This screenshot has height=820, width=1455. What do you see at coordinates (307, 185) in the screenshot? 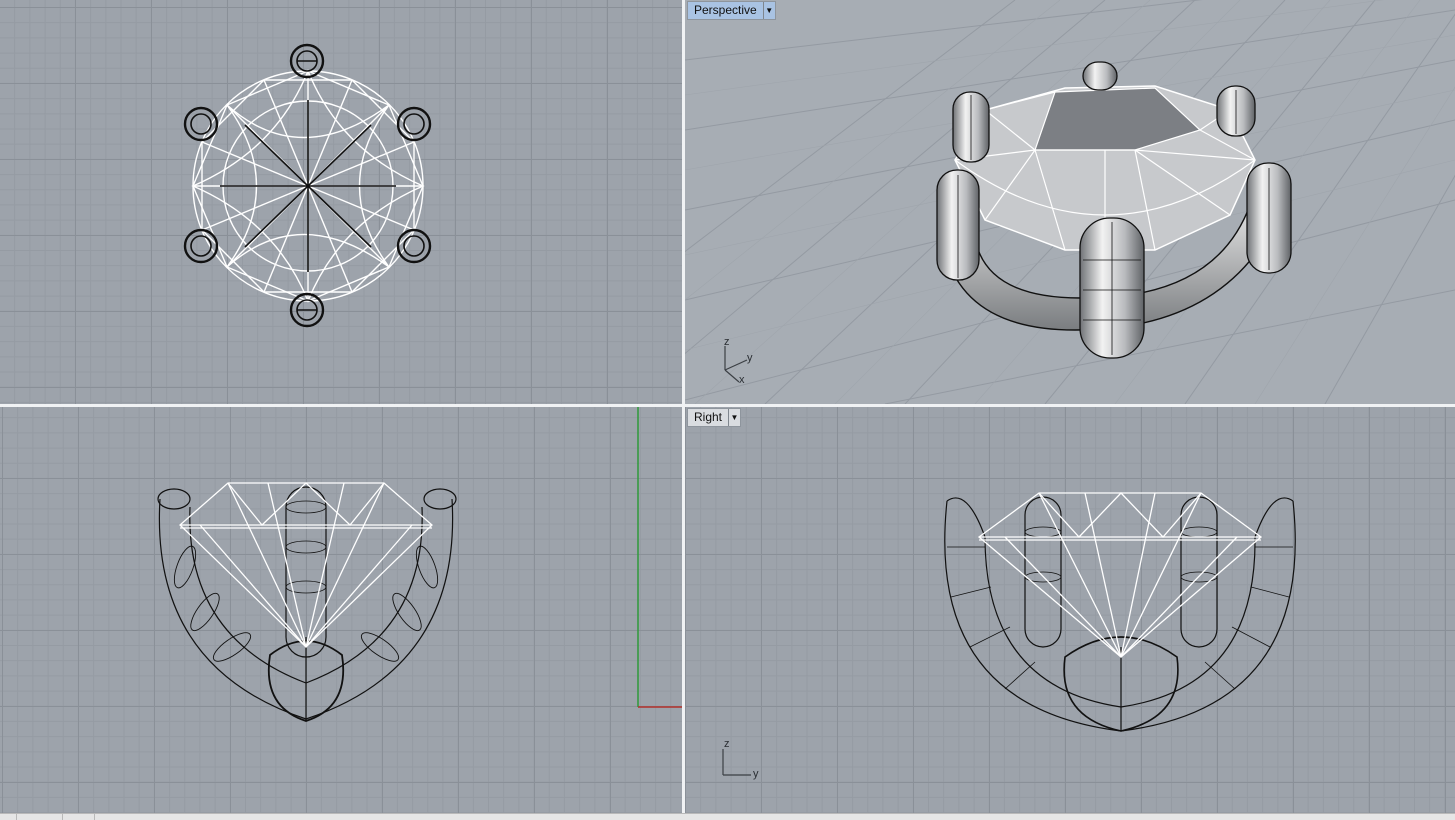
I see `top-view-gem-wireframe` at bounding box center [307, 185].